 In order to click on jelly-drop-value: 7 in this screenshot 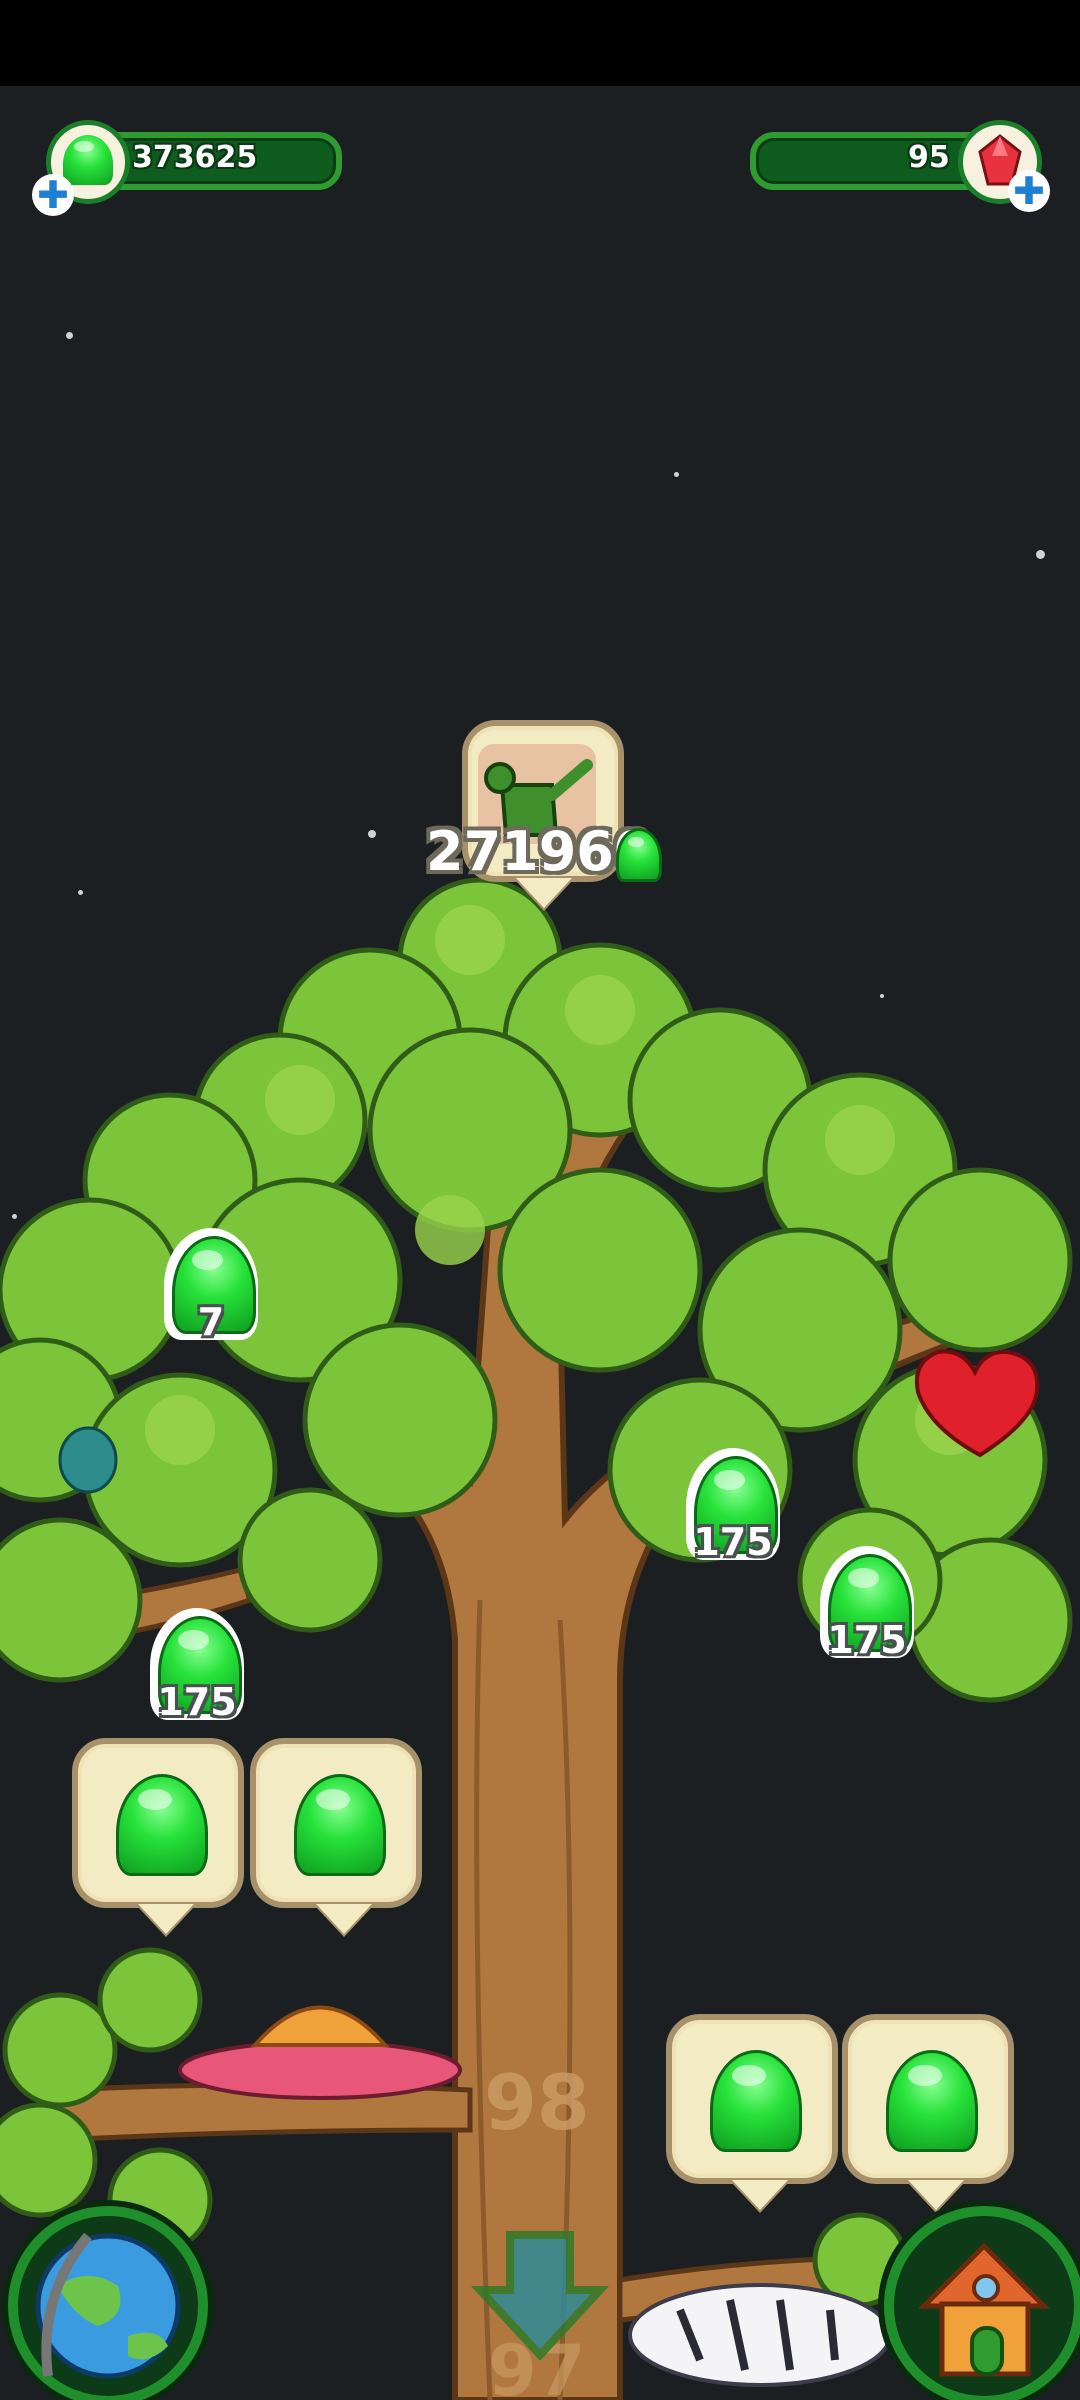, I will do `click(211, 1322)`.